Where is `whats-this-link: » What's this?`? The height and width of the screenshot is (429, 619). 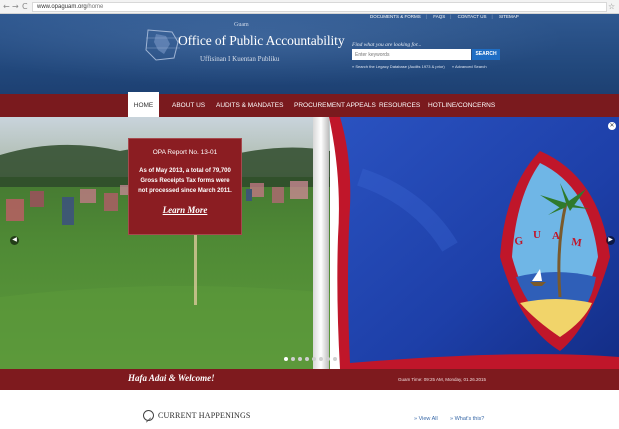 whats-this-link: » What's this? is located at coordinates (467, 419).